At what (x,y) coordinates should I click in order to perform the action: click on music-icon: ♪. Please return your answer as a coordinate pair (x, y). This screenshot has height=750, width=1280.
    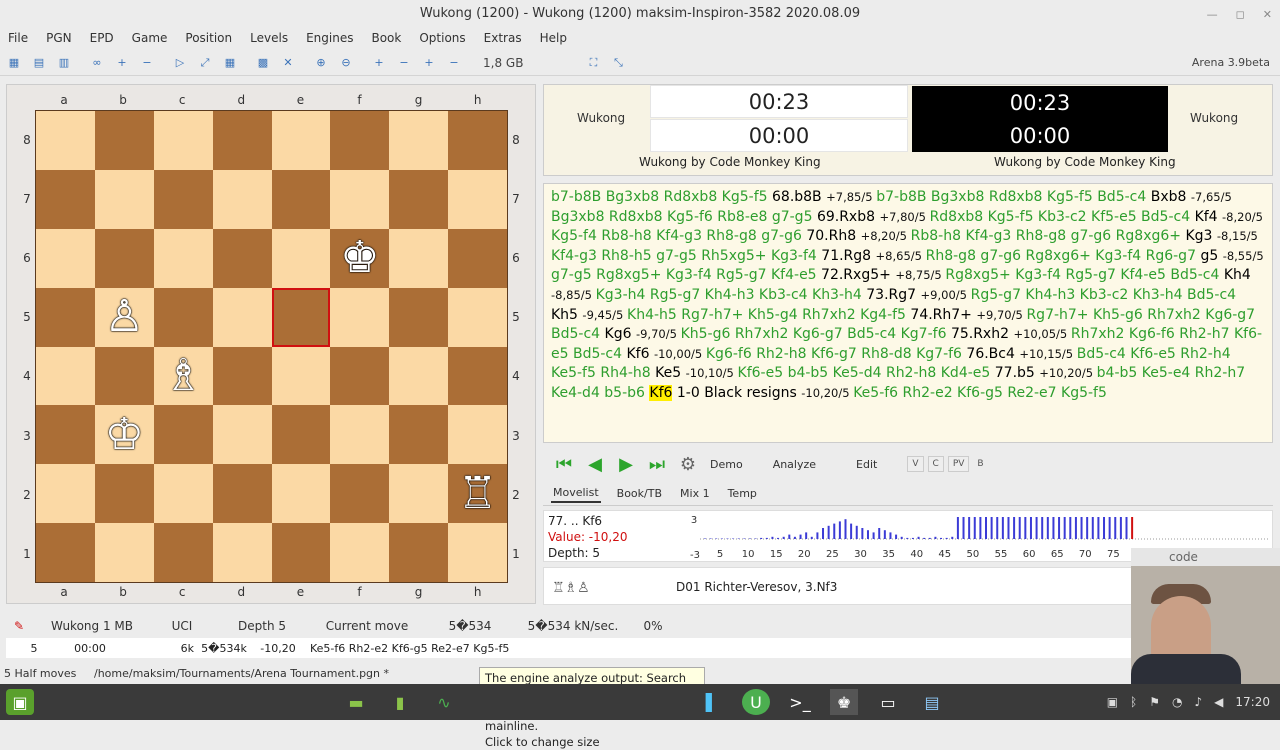
    Looking at the image, I should click on (1199, 702).